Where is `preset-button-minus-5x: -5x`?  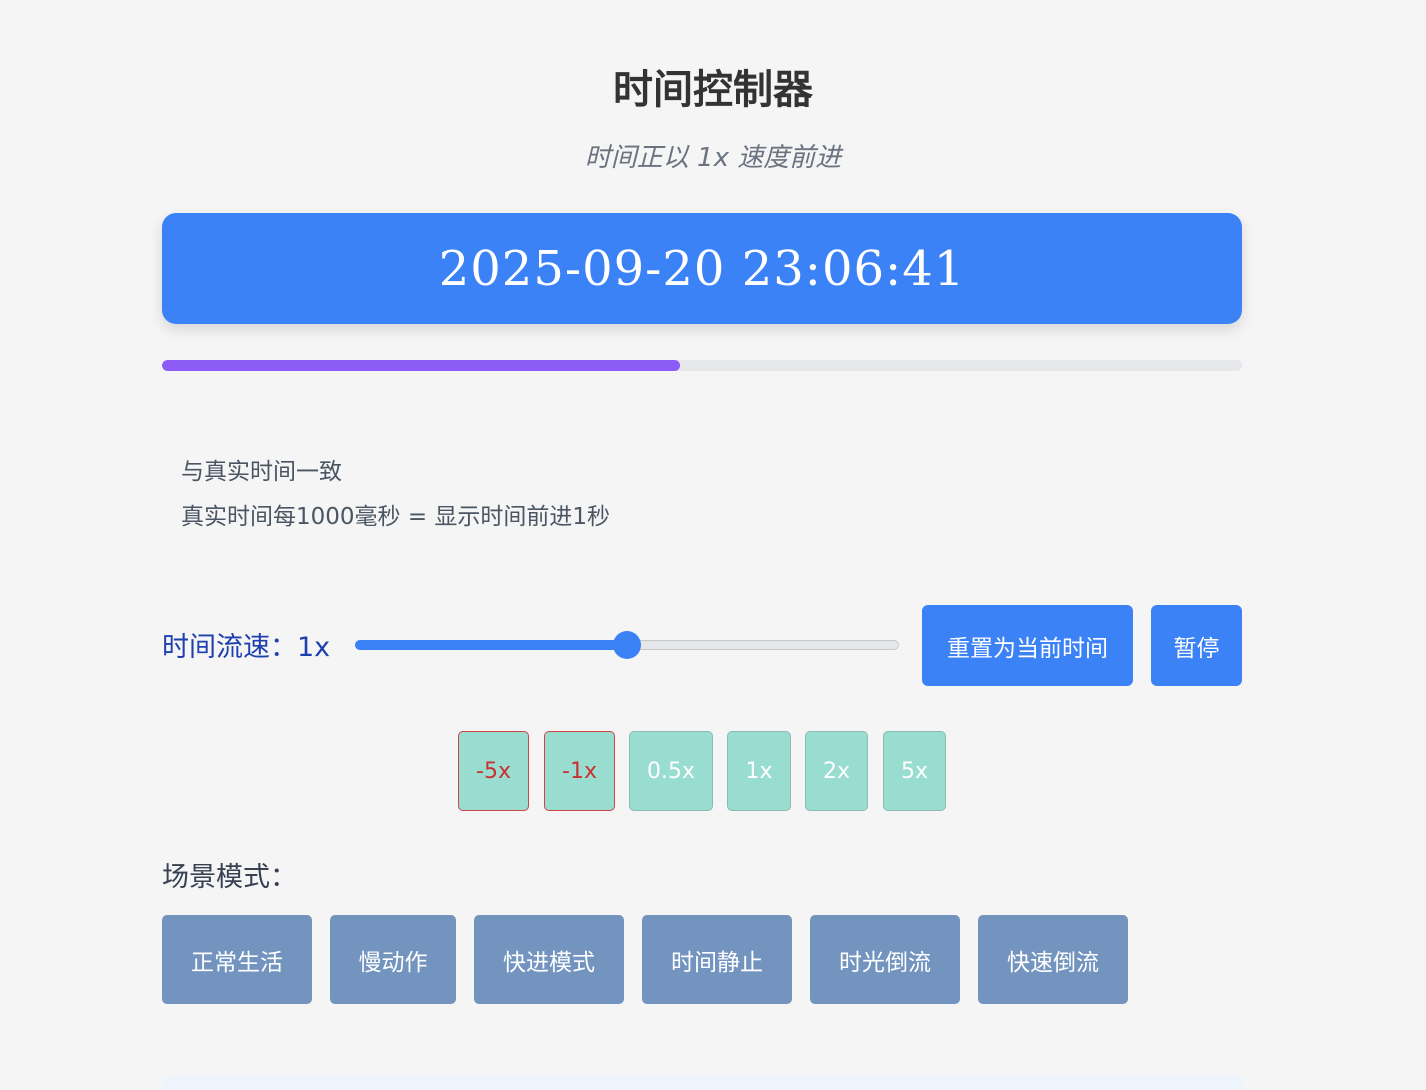 preset-button-minus-5x: -5x is located at coordinates (493, 771).